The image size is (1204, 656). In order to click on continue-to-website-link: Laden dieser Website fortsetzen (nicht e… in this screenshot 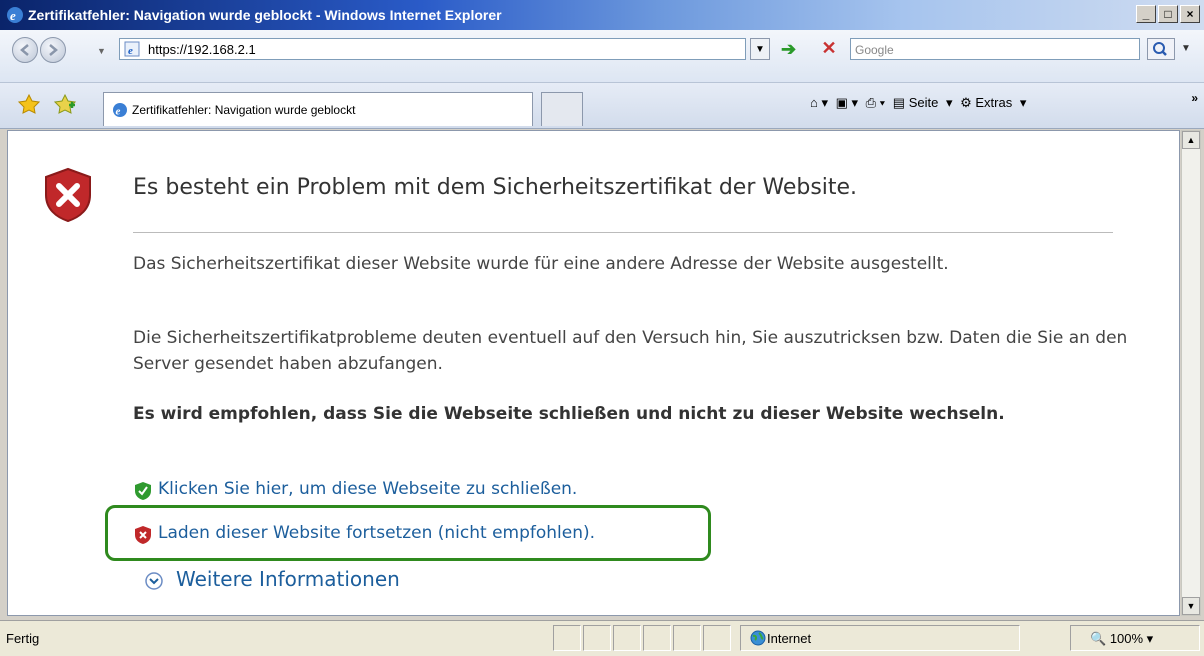, I will do `click(376, 533)`.